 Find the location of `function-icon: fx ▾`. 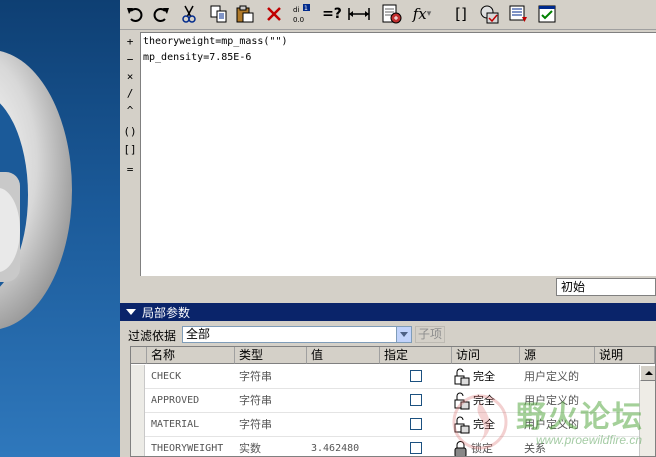

function-icon: fx ▾ is located at coordinates (422, 14).